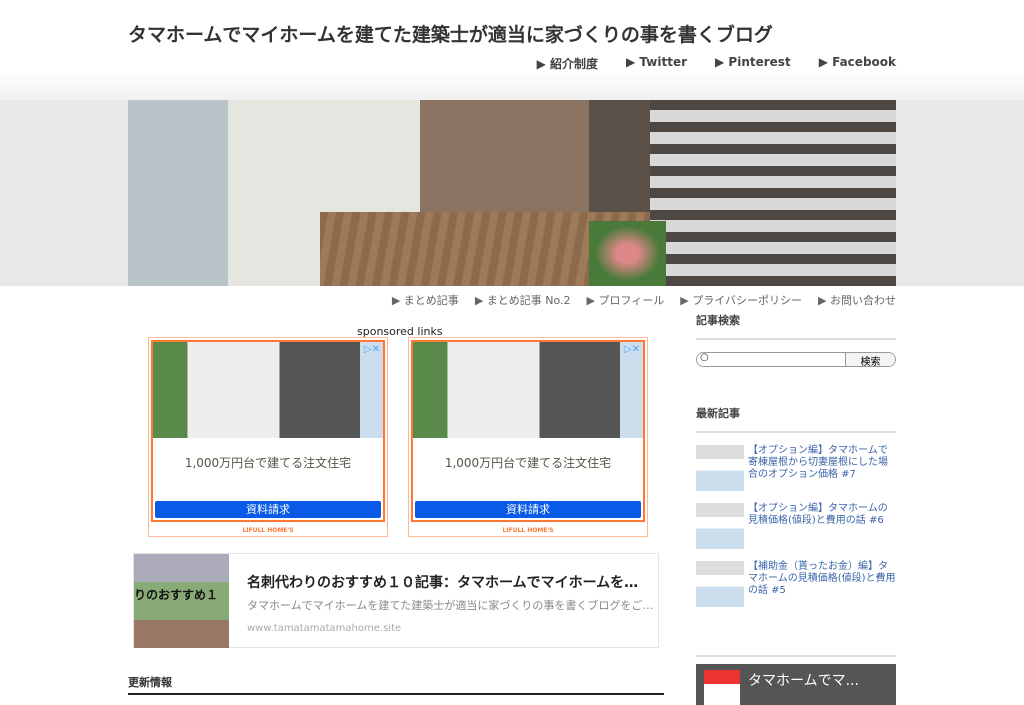 This screenshot has width=1024, height=705. Describe the element at coordinates (857, 63) in the screenshot. I see `nav-facebook: ▶ Facebook` at that location.